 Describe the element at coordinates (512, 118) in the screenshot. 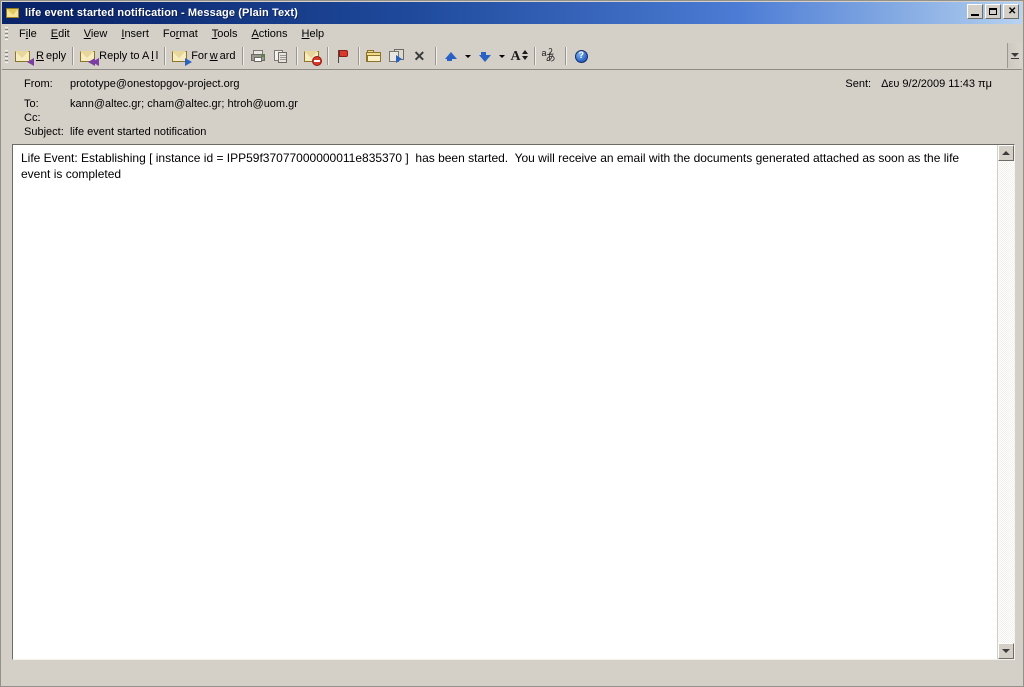

I see `cc-row: Cc:` at that location.